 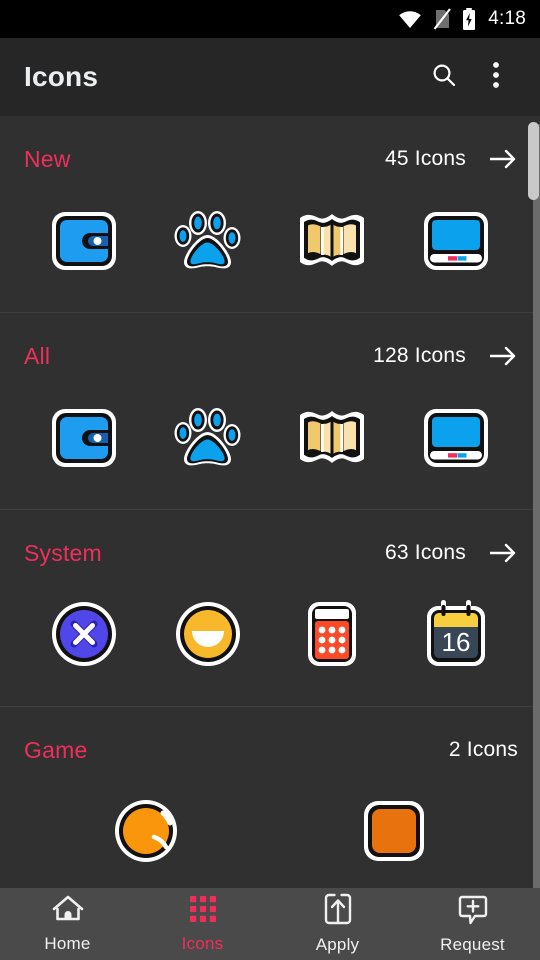 What do you see at coordinates (337, 944) in the screenshot?
I see `nav-label-apply: Apply` at bounding box center [337, 944].